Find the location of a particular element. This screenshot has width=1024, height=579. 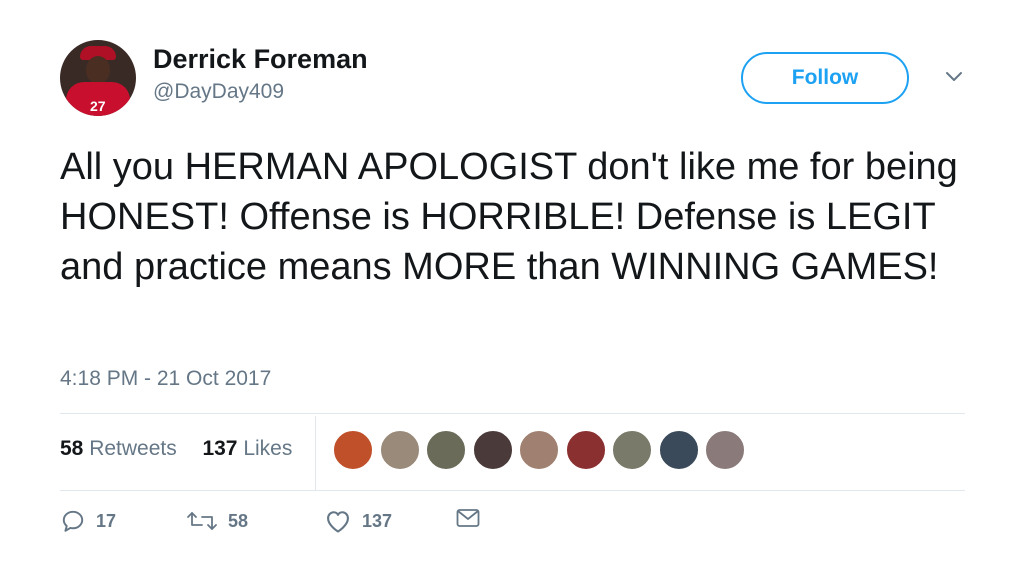

tweet-stats: 58 Retweets 137 Likes is located at coordinates (176, 449).